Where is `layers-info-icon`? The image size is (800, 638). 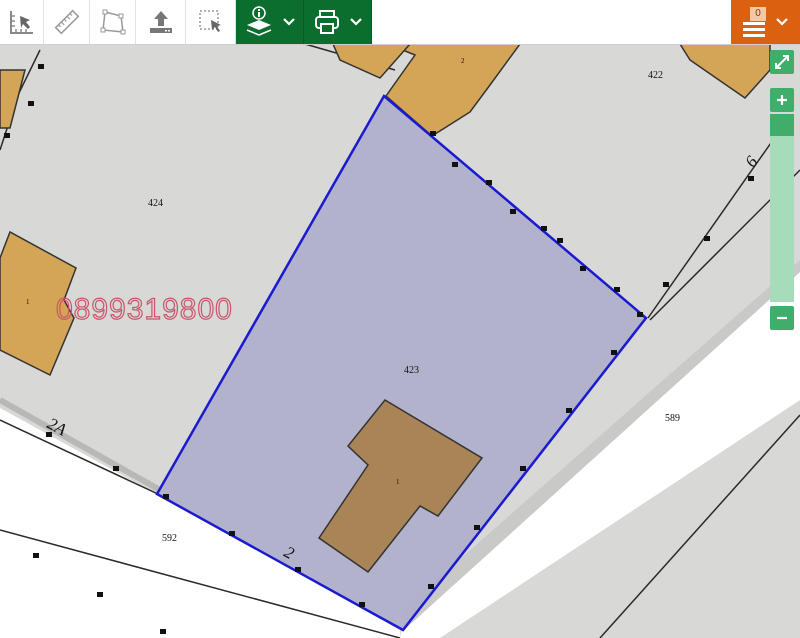 layers-info-icon is located at coordinates (258, 21).